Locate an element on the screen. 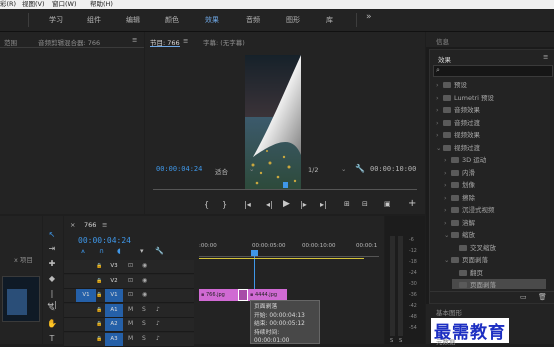  track-header: 🔒 V3 ⊡ ◉ is located at coordinates (129, 267).